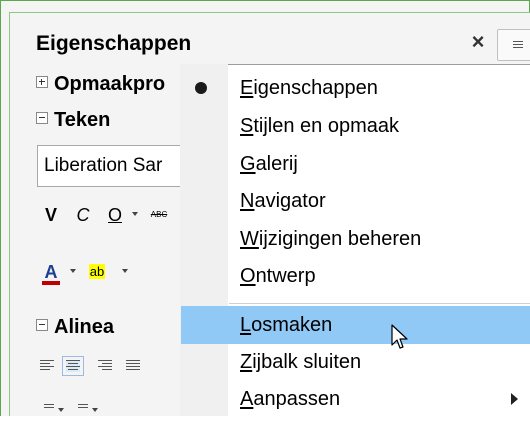  Describe the element at coordinates (355, 325) in the screenshot. I see `menu-item-losmaken: Losmaken` at that location.